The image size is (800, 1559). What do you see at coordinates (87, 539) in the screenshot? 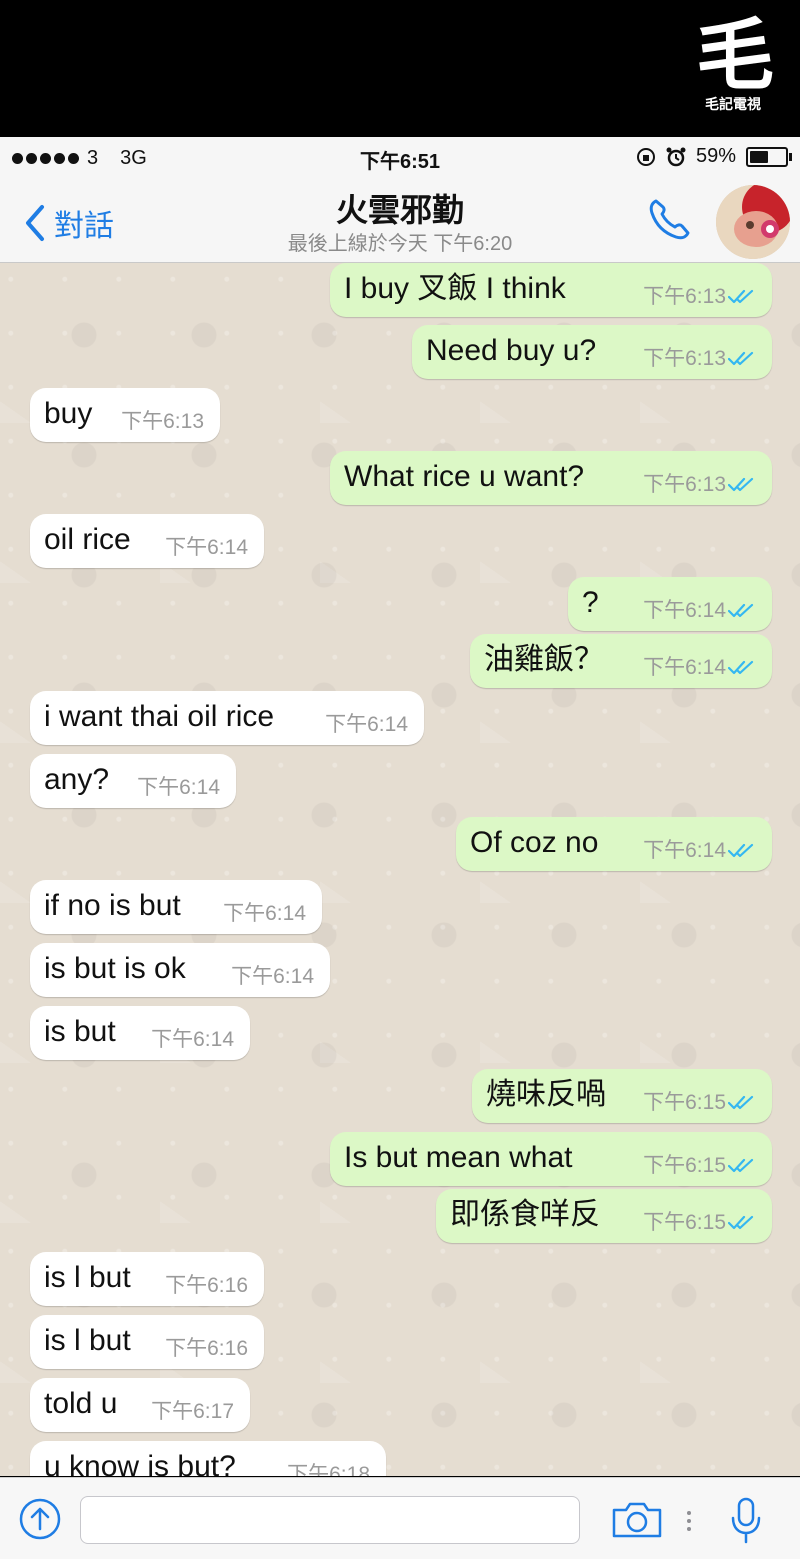
I see `message-text: oil rice` at bounding box center [87, 539].